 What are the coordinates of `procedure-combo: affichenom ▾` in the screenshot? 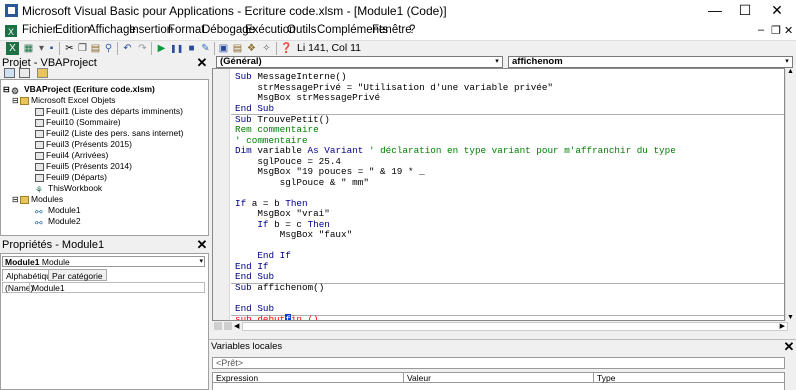 It's located at (650, 62).